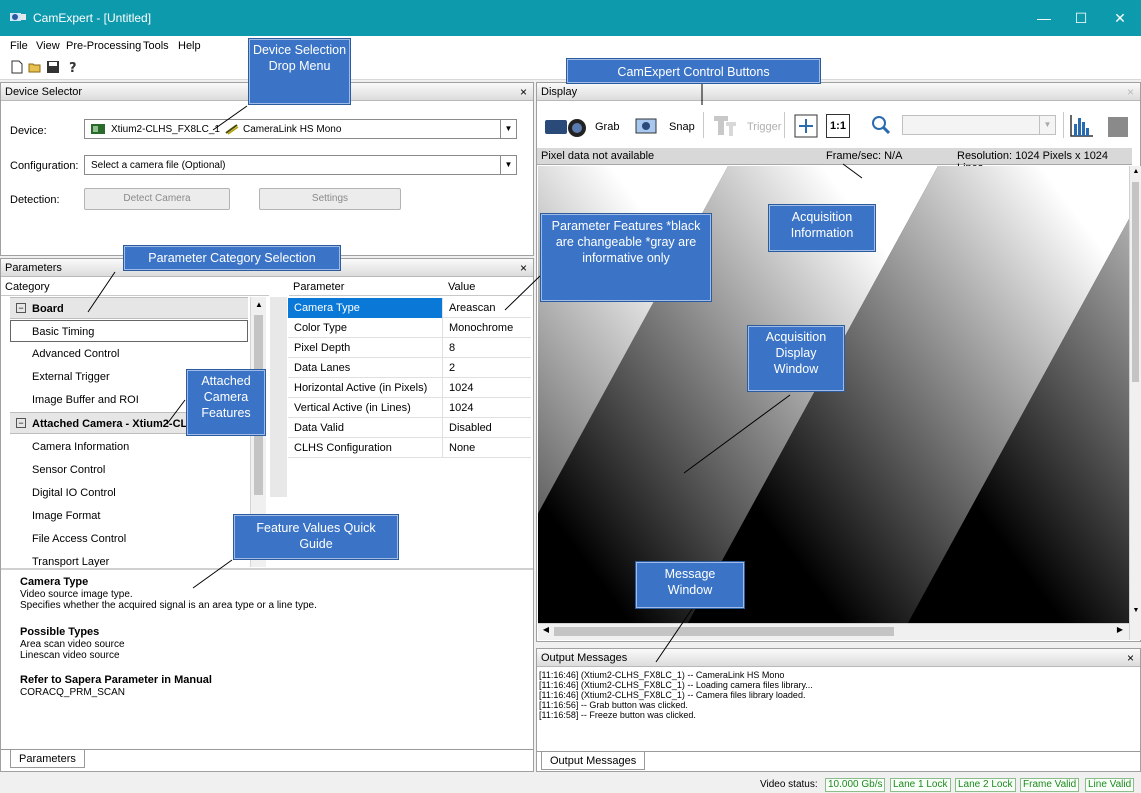  Describe the element at coordinates (764, 127) in the screenshot. I see `trigger-button: Trigger` at that location.